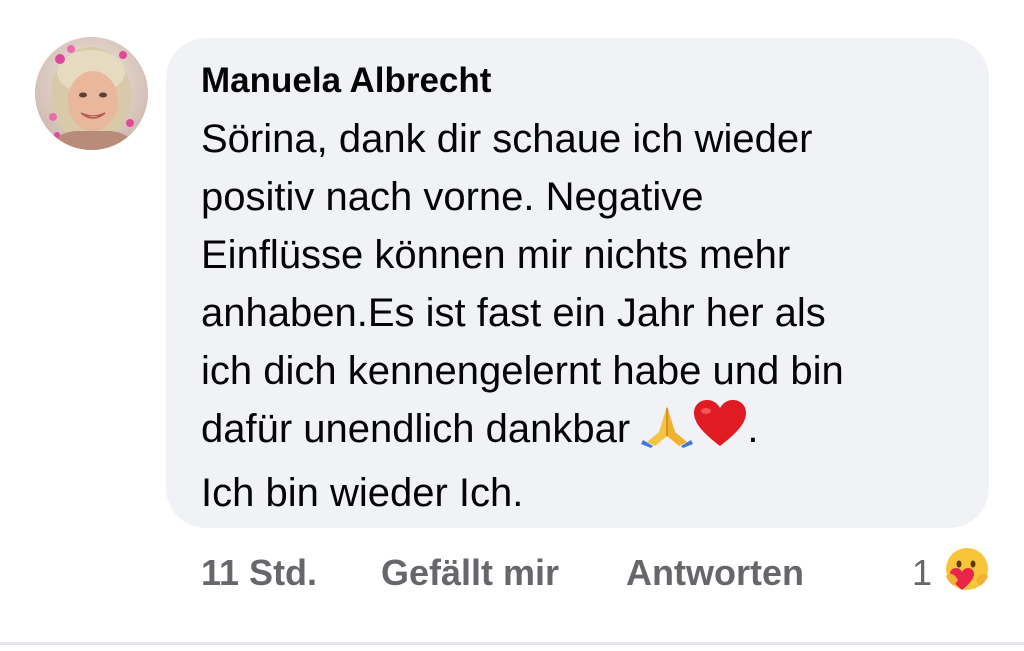 This screenshot has height=651, width=1024. I want to click on divider, so click(512, 643).